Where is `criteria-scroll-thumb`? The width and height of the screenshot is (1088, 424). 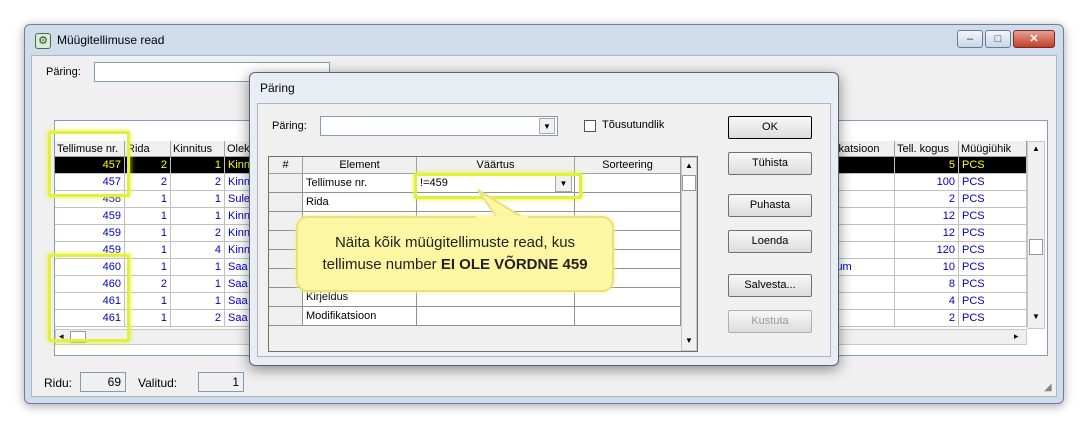 criteria-scroll-thumb is located at coordinates (689, 183).